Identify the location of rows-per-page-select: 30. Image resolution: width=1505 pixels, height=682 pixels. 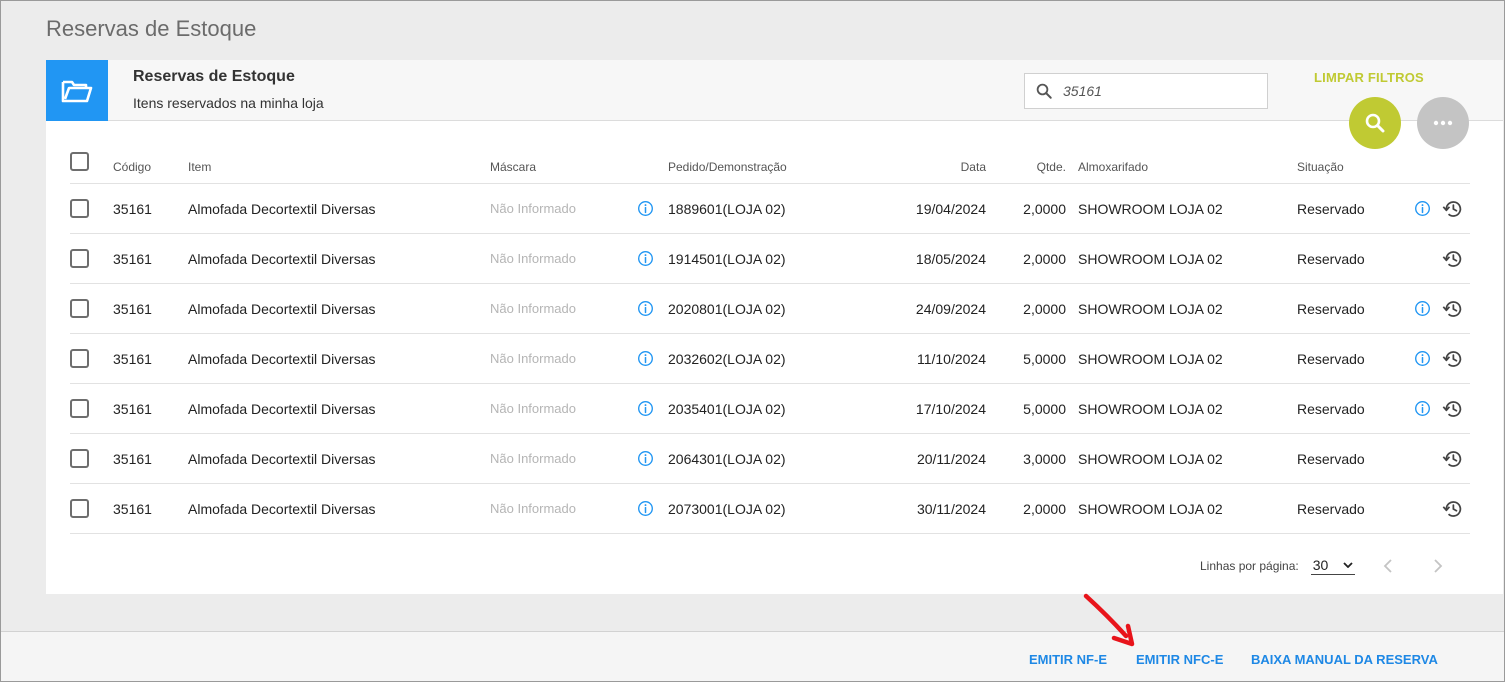
(1332, 566).